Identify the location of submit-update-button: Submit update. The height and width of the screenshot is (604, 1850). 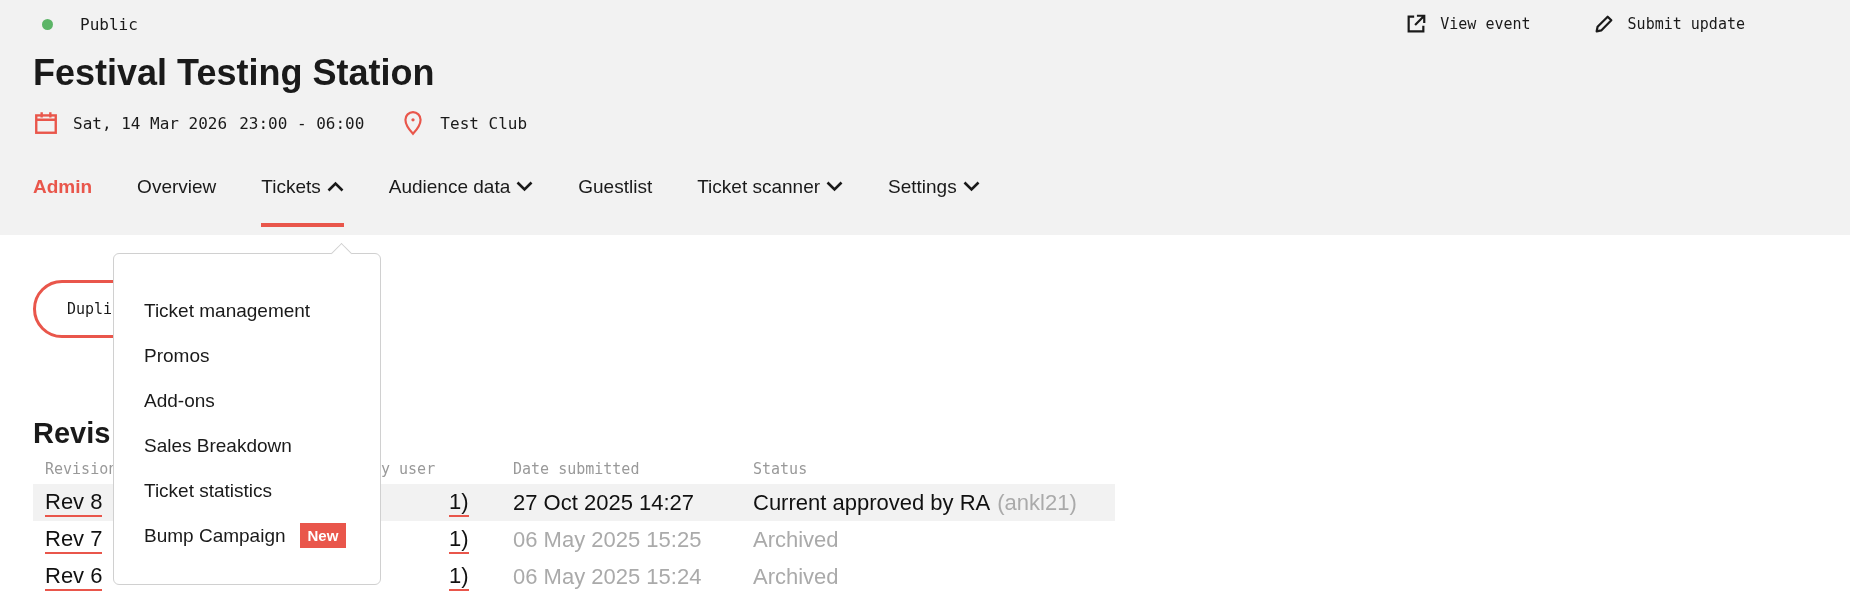
(1668, 24).